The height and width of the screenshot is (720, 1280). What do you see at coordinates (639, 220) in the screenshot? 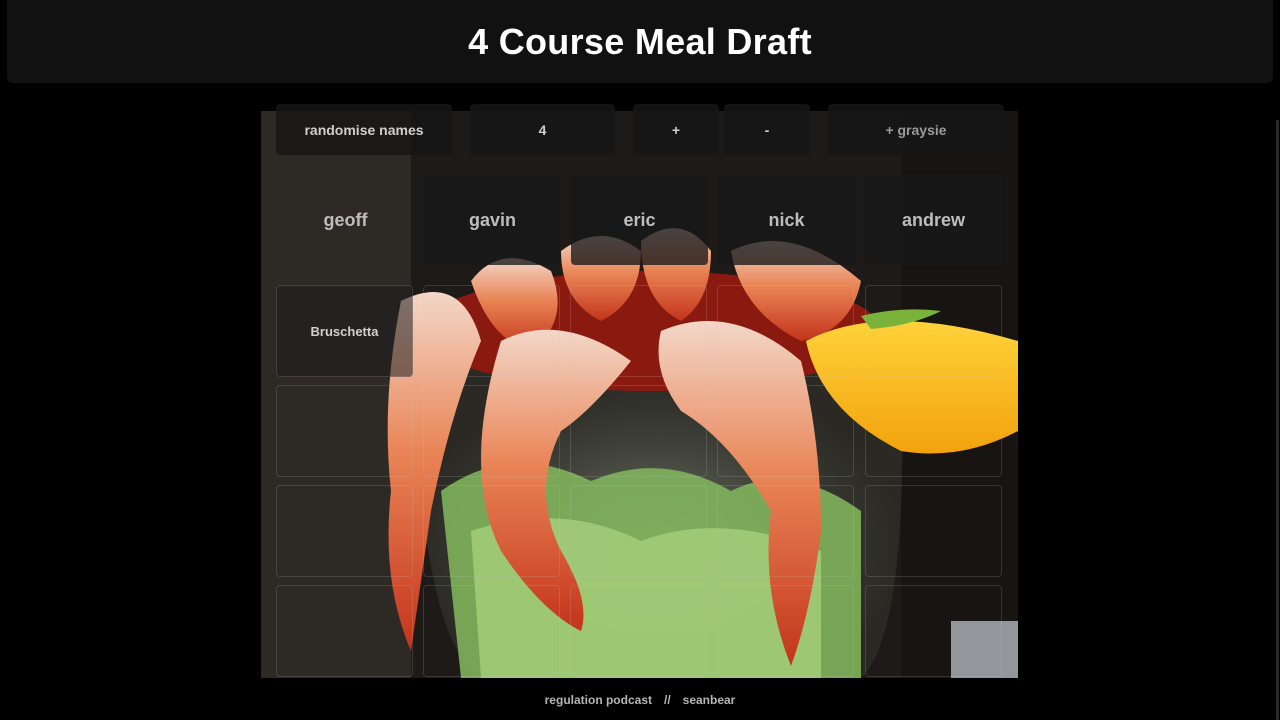
I see `player-name-eric: eric` at bounding box center [639, 220].